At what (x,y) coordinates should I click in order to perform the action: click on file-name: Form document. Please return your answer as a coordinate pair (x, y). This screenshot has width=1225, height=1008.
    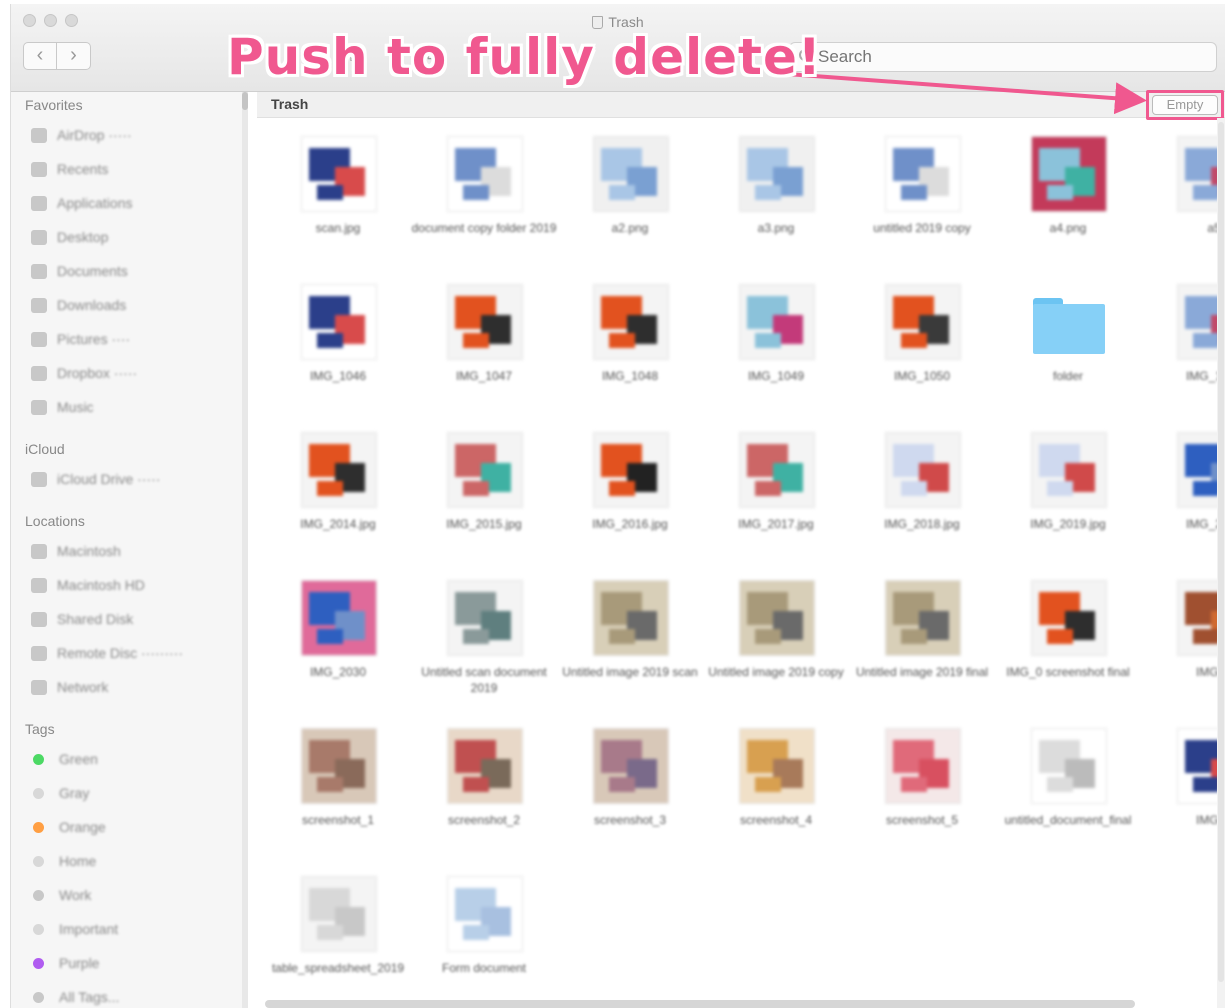
    Looking at the image, I should click on (484, 968).